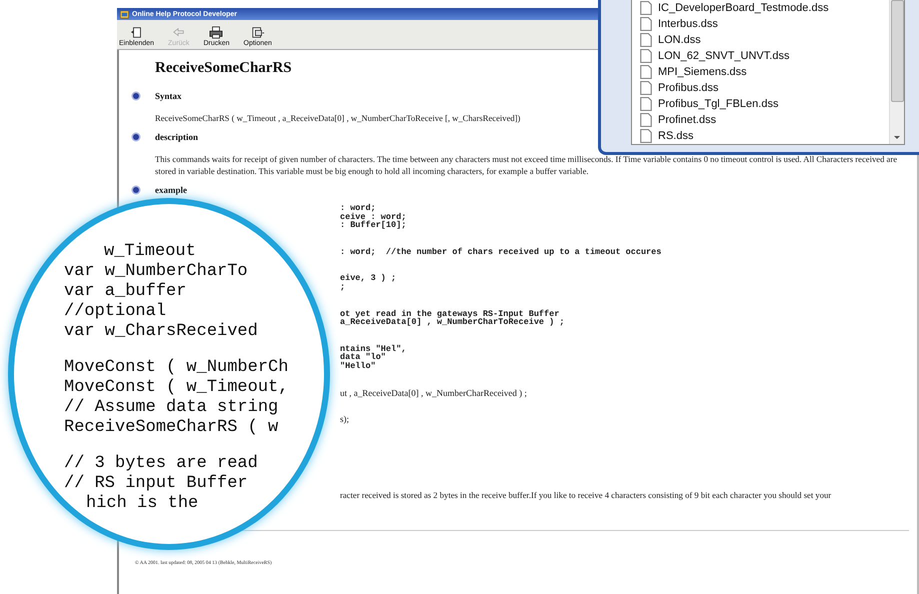  I want to click on code-line: ntains "Hel",, so click(374, 349).